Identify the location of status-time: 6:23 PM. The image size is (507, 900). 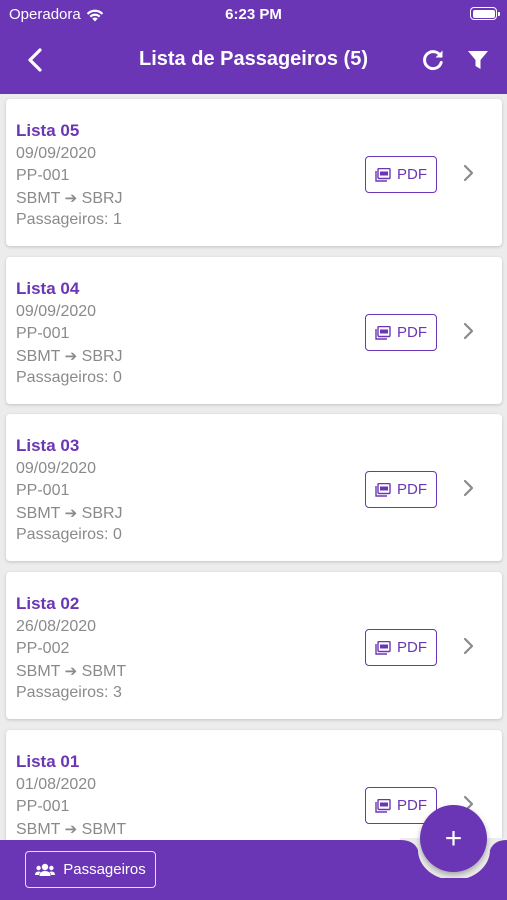
(253, 14).